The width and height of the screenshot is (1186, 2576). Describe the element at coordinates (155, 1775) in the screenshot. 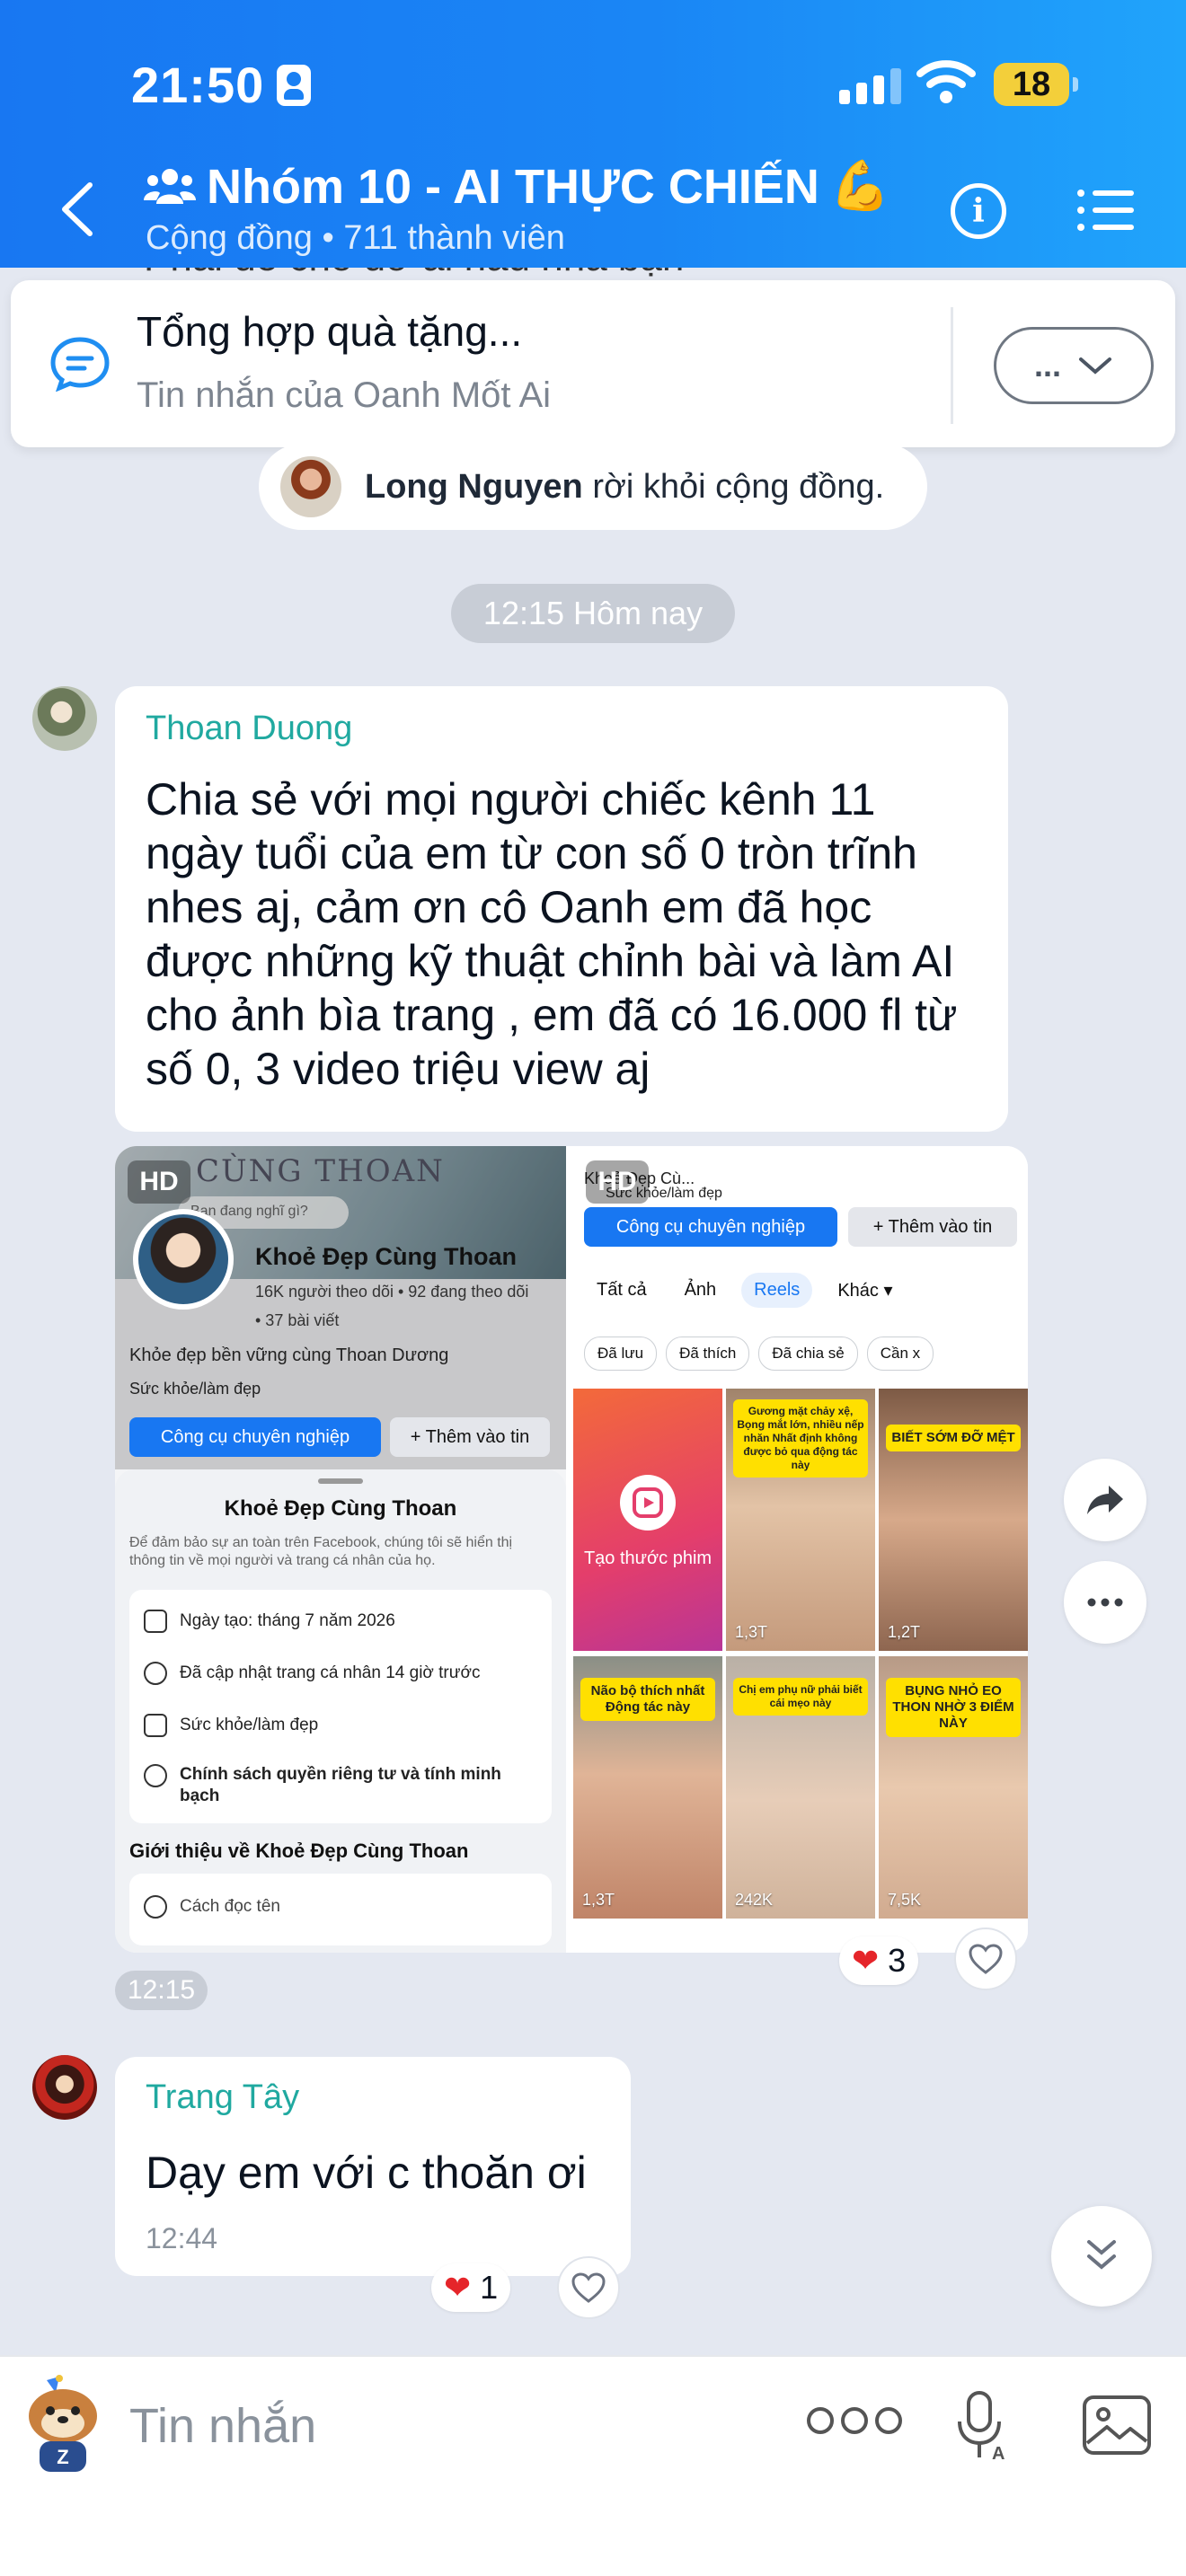

I see `info-icon` at that location.